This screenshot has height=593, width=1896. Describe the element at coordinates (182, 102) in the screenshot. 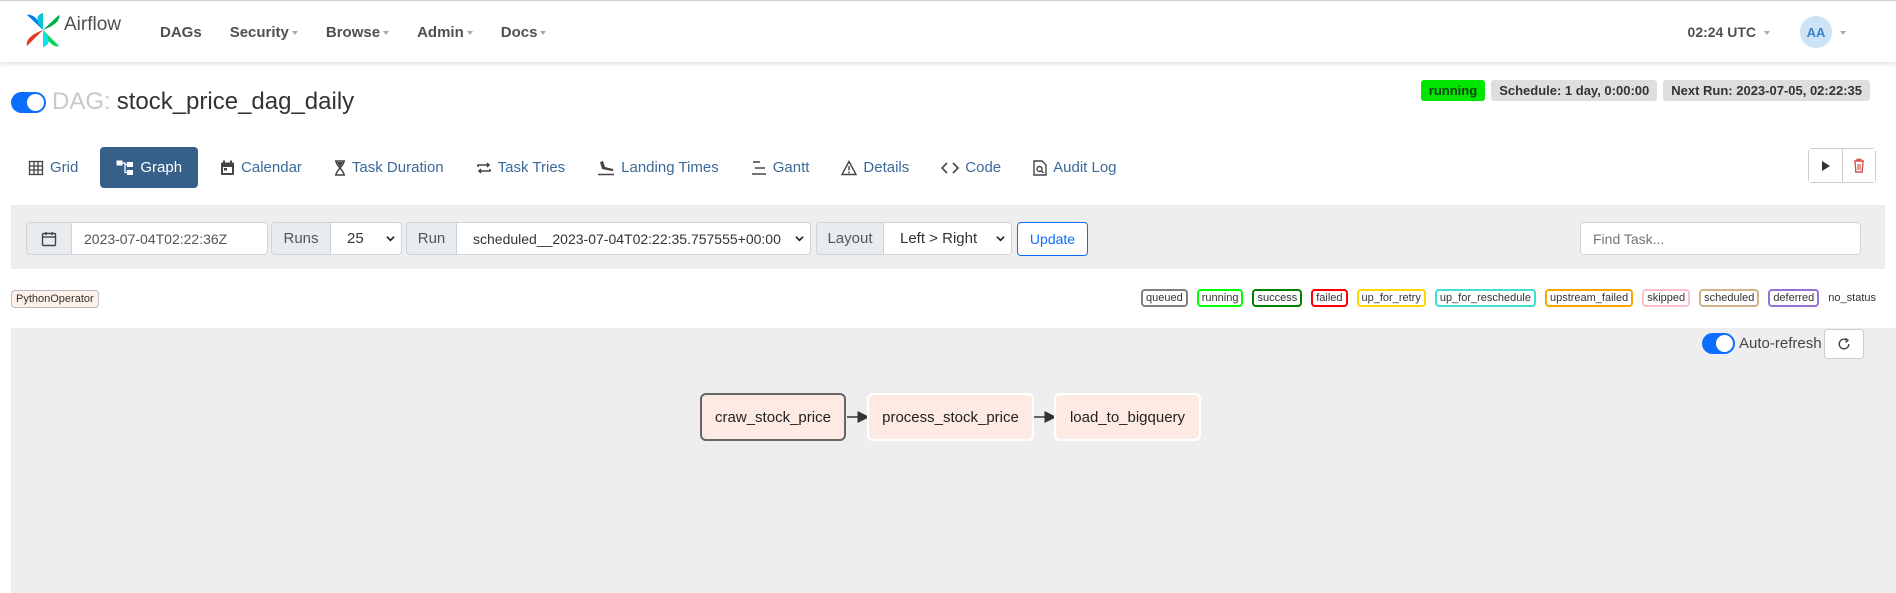

I see `dag-header: DAG: stock_price_dag_daily` at that location.